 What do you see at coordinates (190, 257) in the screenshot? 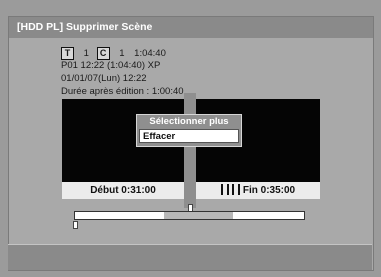
I see `bottom-bar` at bounding box center [190, 257].